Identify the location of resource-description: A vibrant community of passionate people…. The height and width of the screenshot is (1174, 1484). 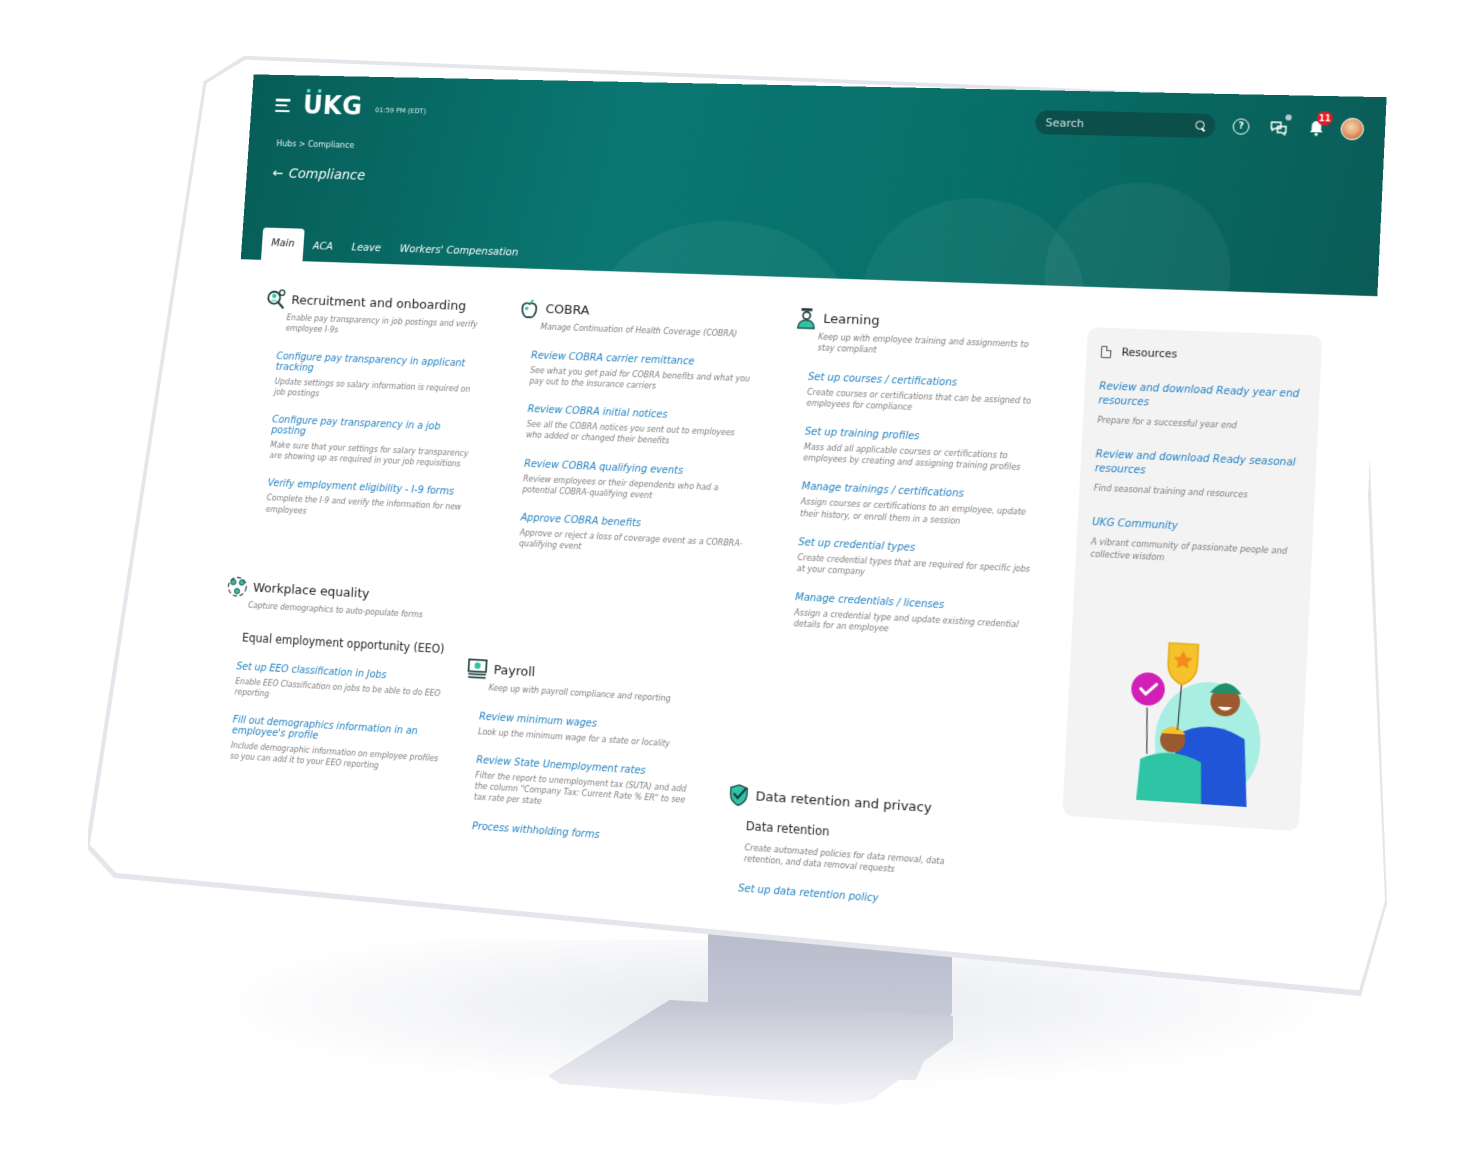
(1189, 549).